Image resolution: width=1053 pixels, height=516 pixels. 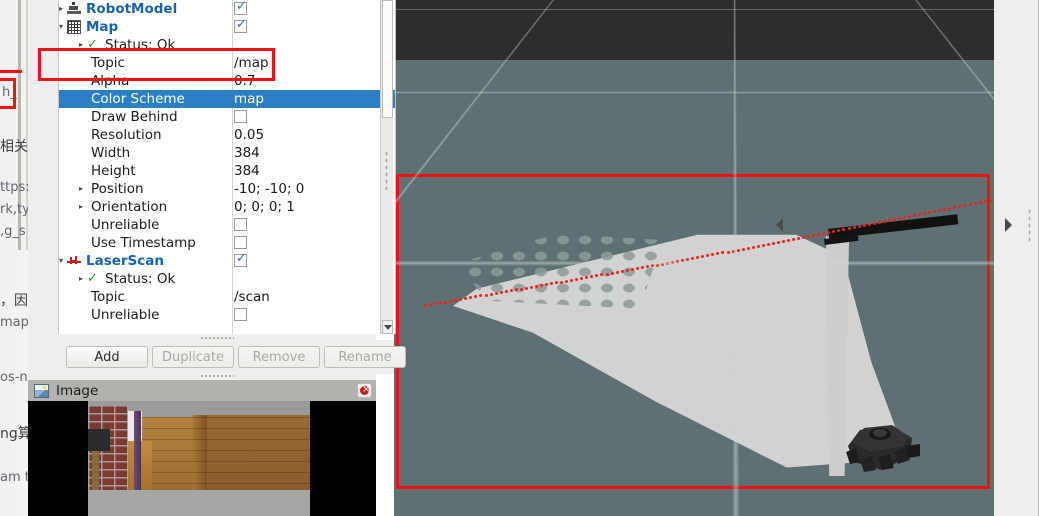 What do you see at coordinates (227, 279) in the screenshot?
I see `tree-row: ▸ ✓ Status: Ok` at bounding box center [227, 279].